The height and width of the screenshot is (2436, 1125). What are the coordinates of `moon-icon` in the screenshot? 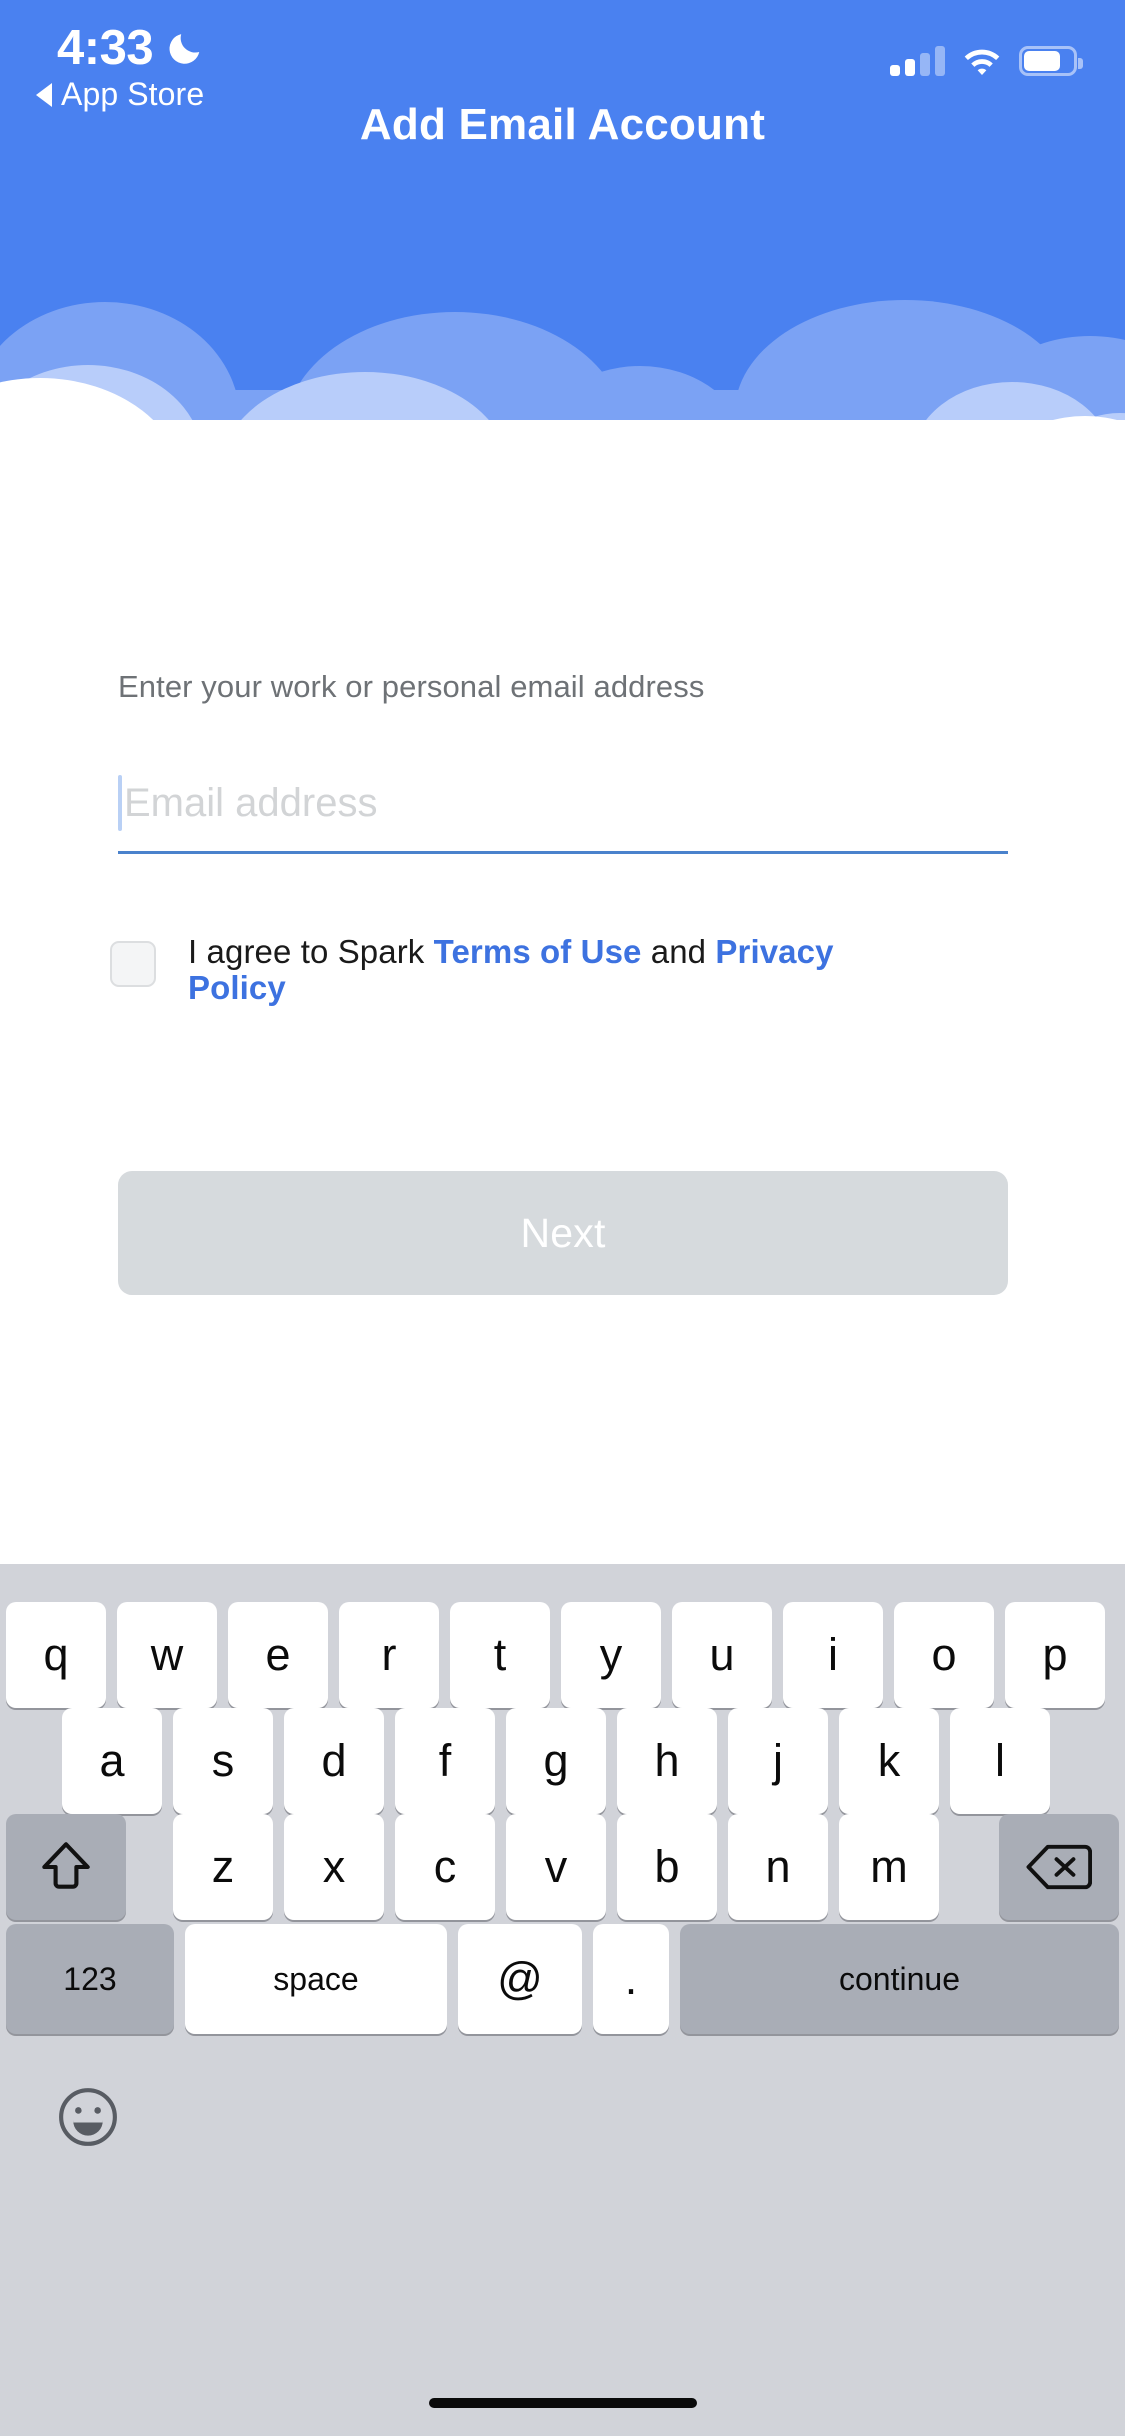 It's located at (184, 49).